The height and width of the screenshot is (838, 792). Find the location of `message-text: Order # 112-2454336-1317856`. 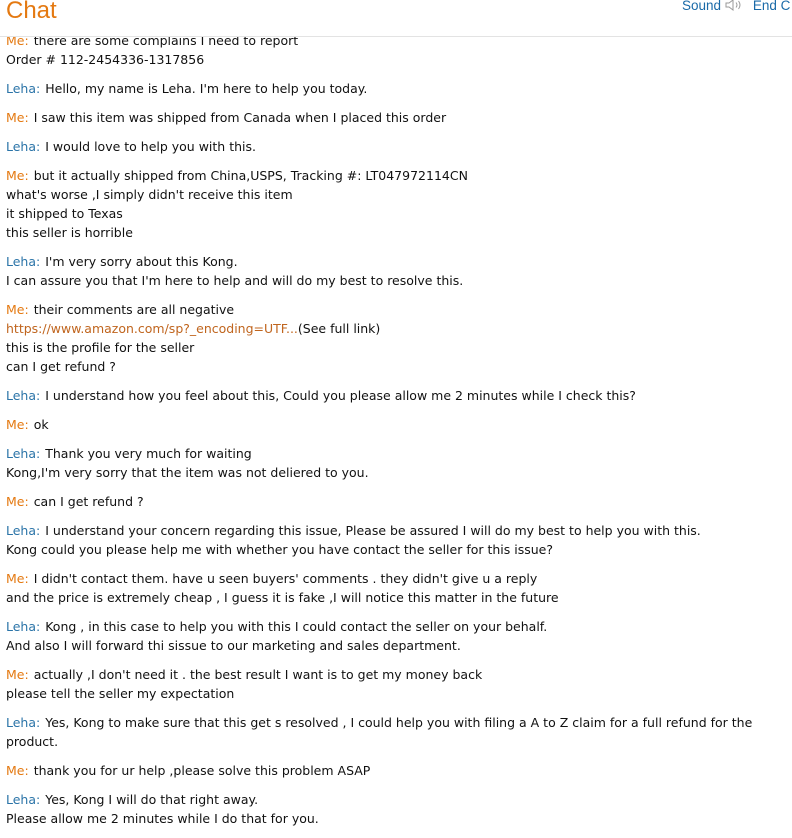

message-text: Order # 112-2454336-1317856 is located at coordinates (105, 59).